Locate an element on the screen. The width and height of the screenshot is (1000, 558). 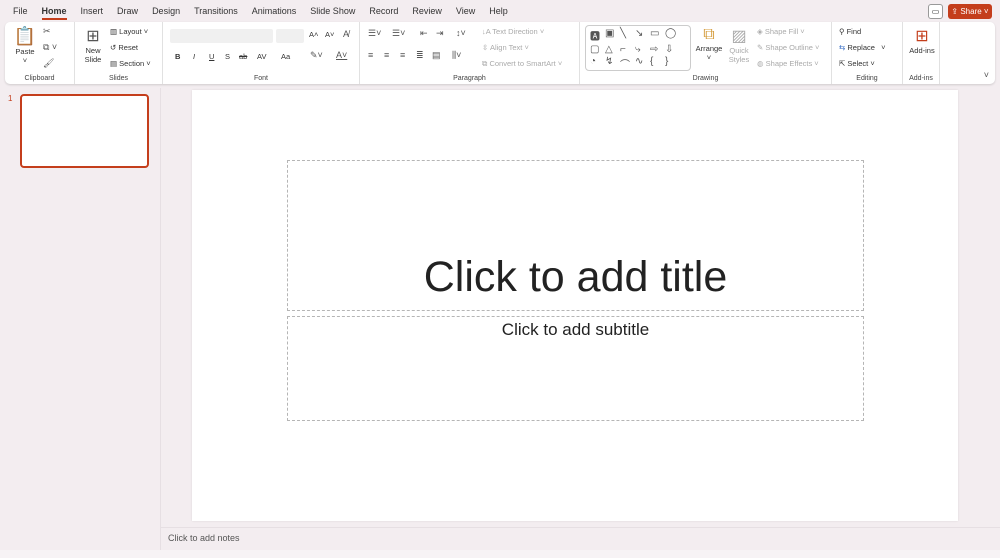
tab-help: Help is located at coordinates (498, 11).